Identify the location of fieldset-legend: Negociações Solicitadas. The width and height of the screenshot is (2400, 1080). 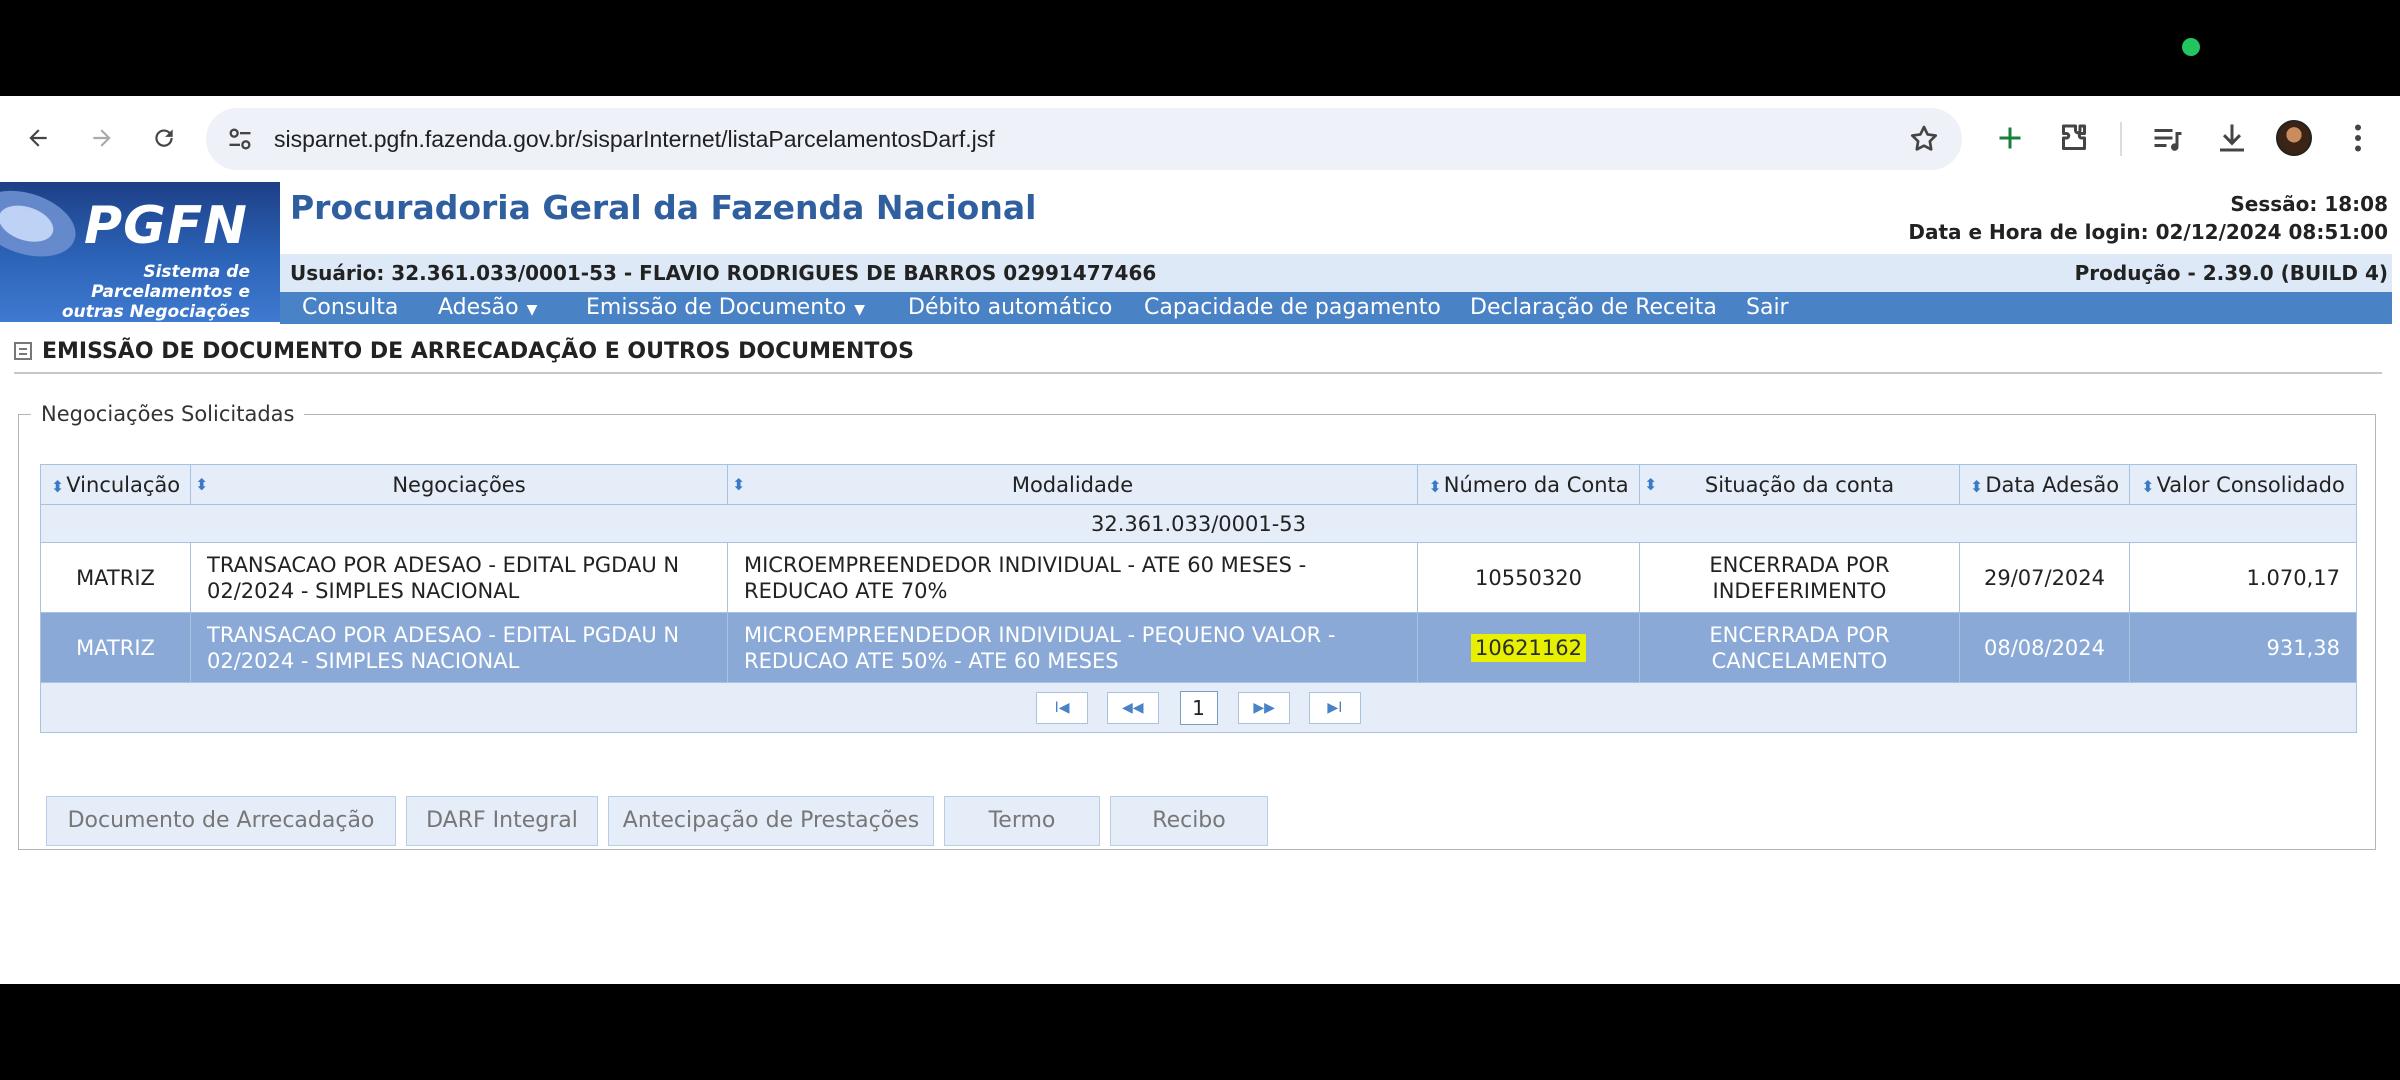
(168, 414).